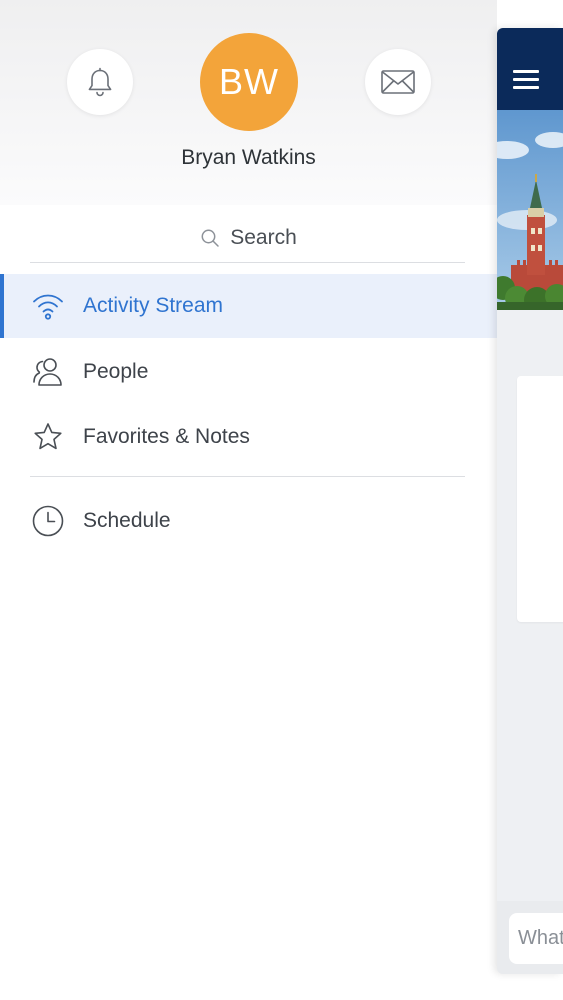  Describe the element at coordinates (166, 436) in the screenshot. I see `nav-item-label: Favorites & Notes` at that location.